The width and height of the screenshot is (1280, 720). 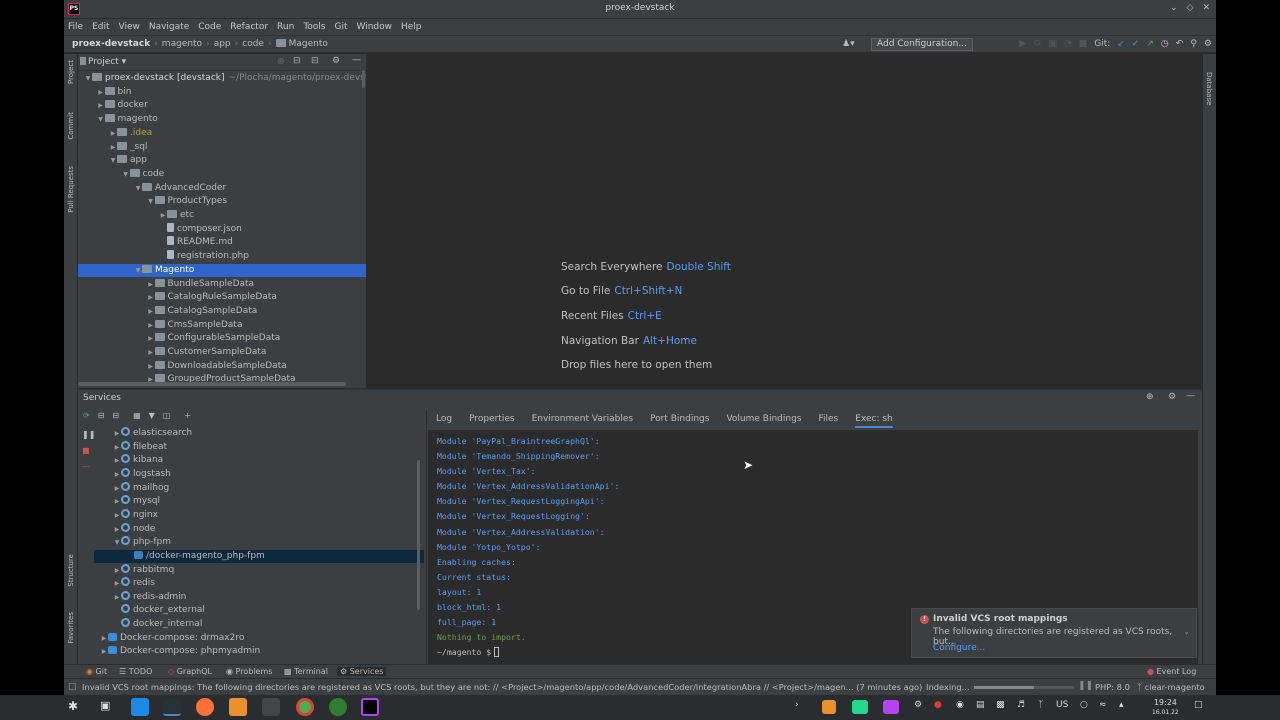 I want to click on search-icon: ⚲, so click(x=1193, y=44).